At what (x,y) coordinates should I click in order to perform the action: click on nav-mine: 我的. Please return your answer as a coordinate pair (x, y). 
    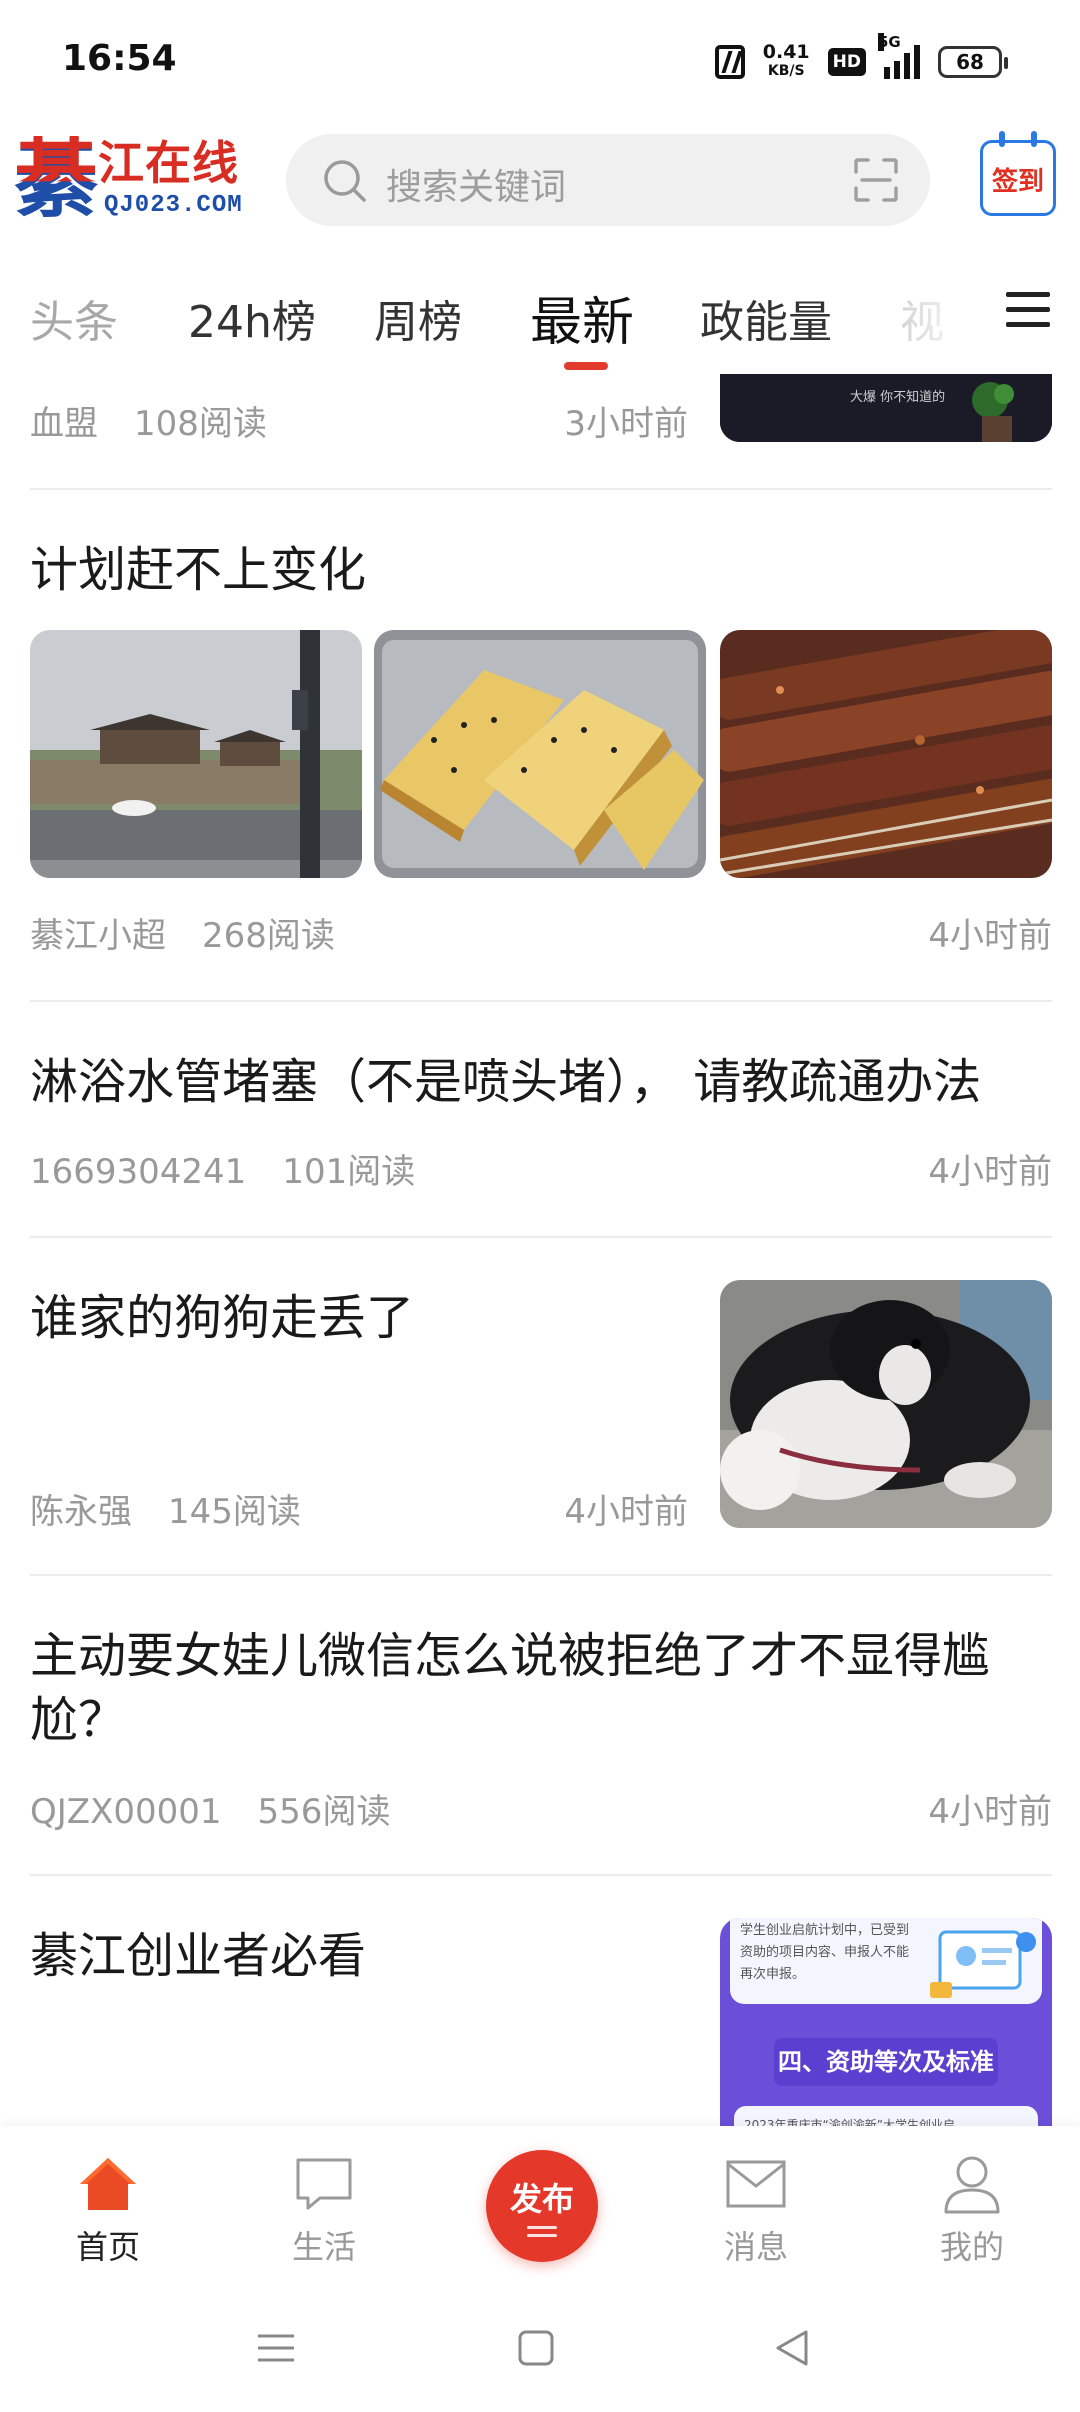
    Looking at the image, I should click on (972, 2217).